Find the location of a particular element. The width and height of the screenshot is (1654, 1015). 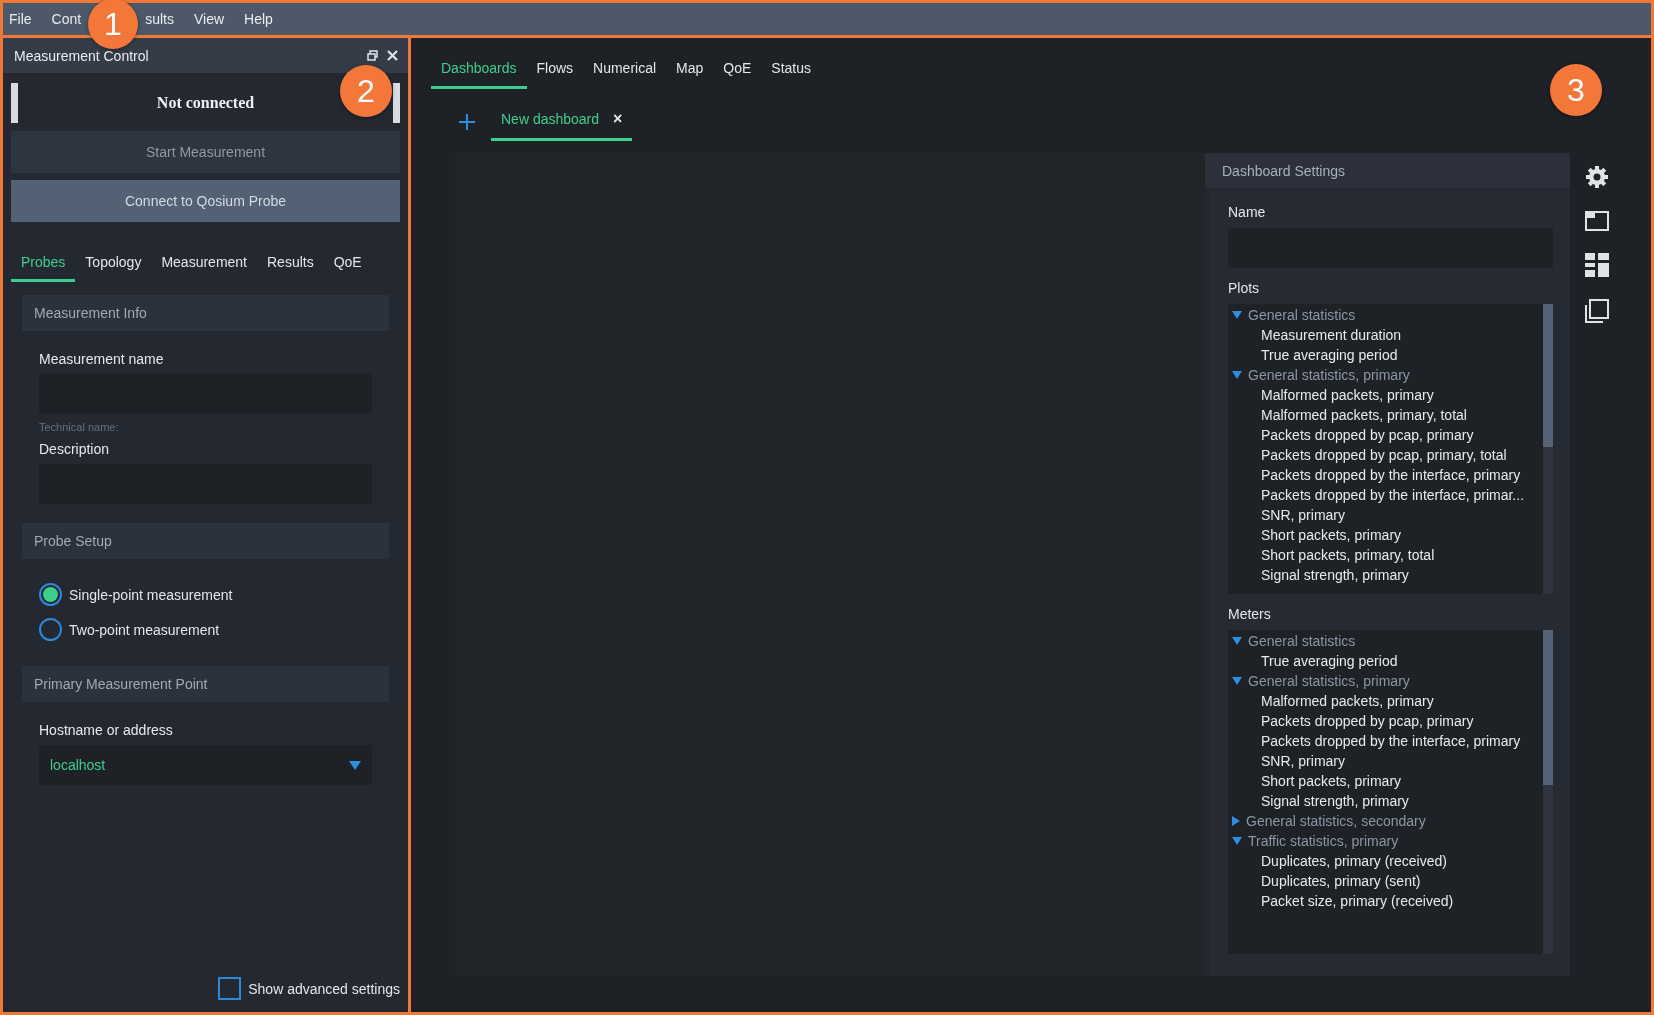

connection-status: Not connected is located at coordinates (205, 103).